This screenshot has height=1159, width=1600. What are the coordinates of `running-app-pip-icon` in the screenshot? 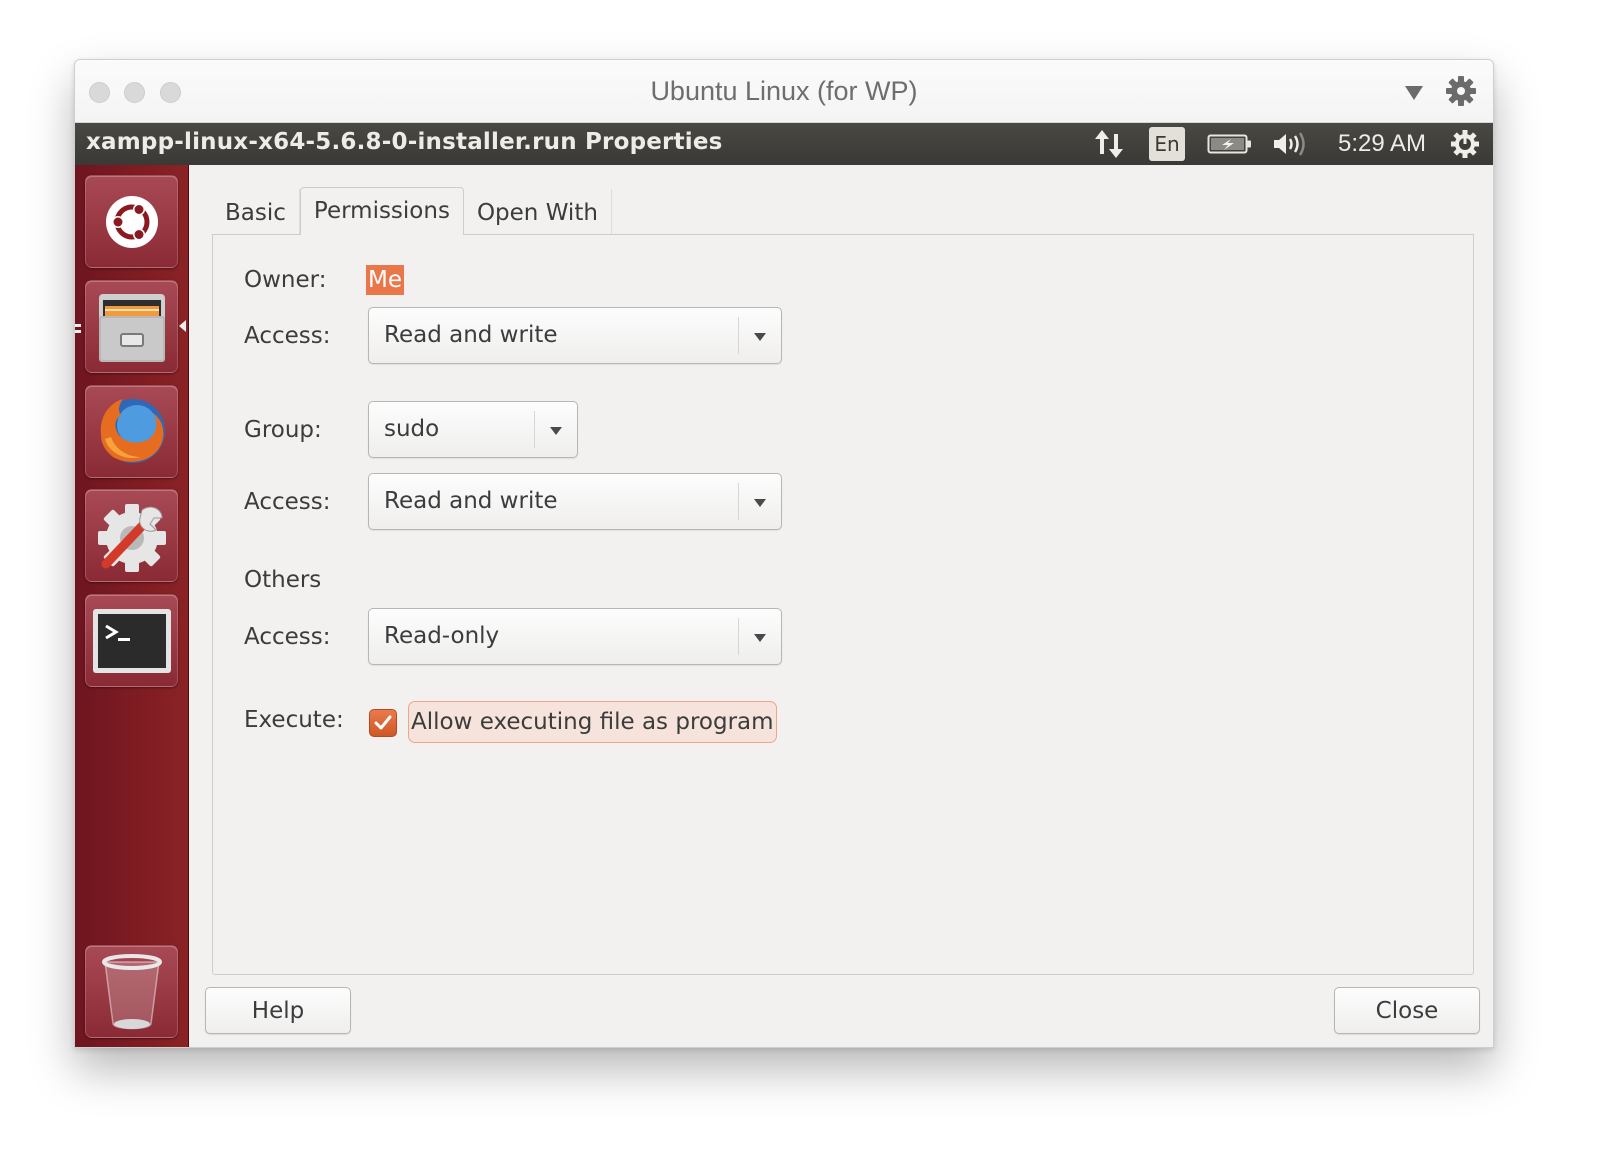 It's located at (78, 326).